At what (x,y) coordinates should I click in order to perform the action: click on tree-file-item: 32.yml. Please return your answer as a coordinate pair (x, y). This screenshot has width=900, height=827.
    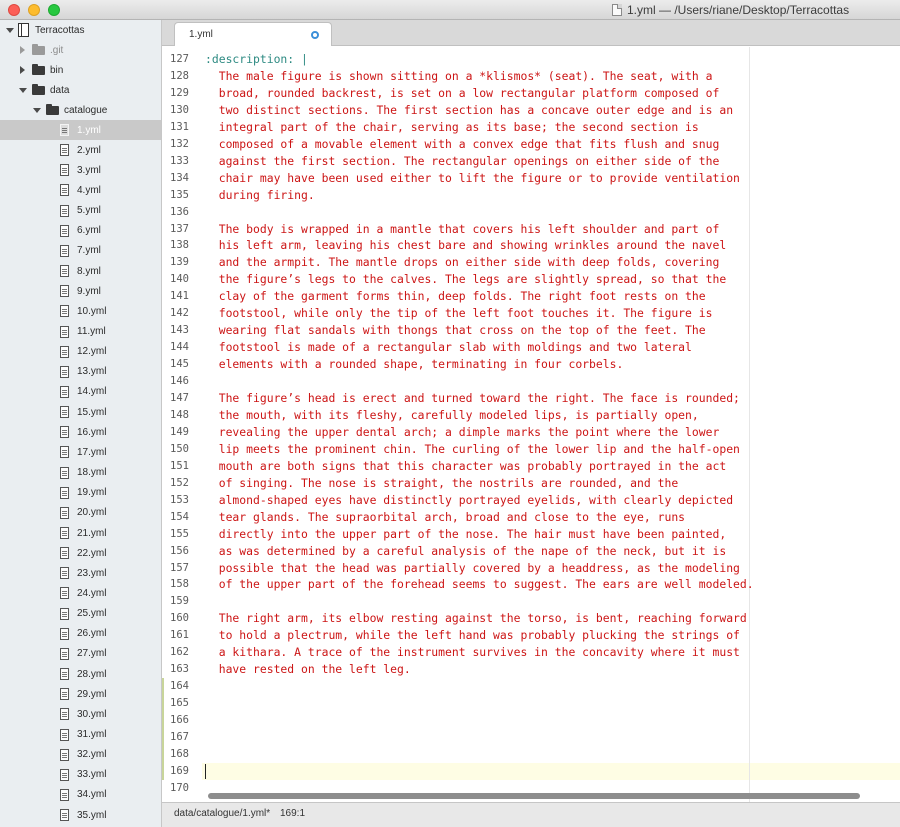
    Looking at the image, I should click on (80, 755).